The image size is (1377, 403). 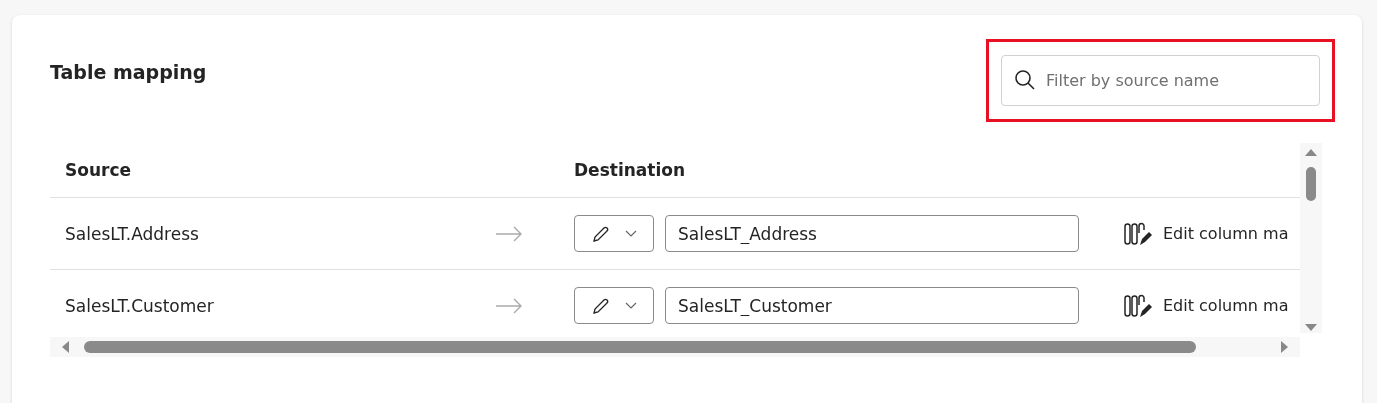 I want to click on column-header: Destination, so click(x=630, y=170).